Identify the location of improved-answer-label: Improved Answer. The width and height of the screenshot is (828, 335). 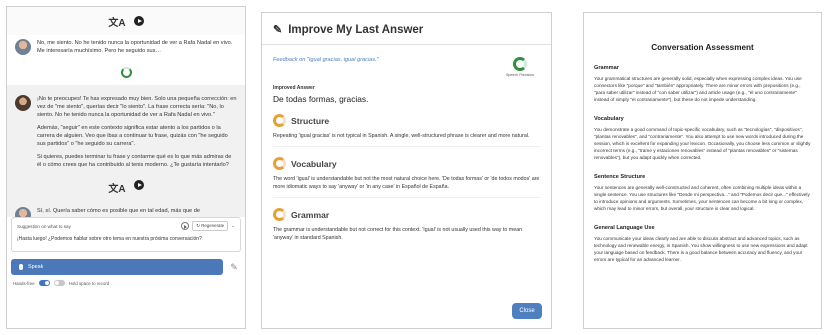
(294, 88).